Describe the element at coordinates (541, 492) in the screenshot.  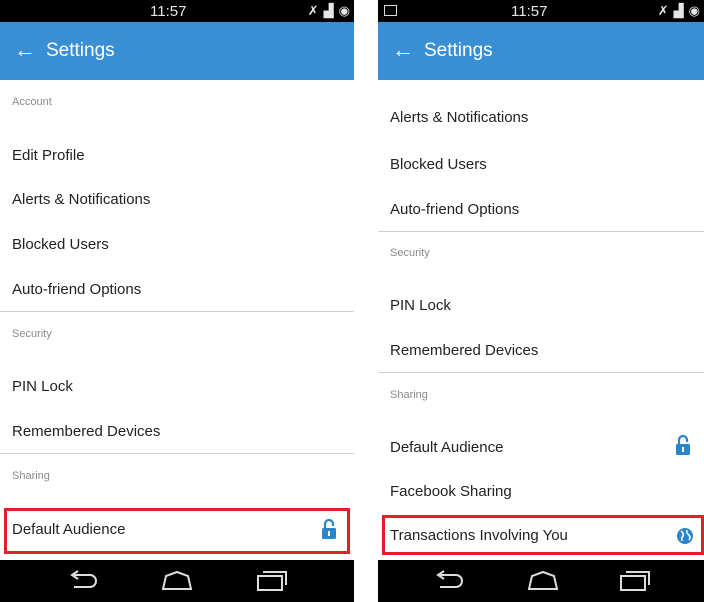
I see `settings-item-facebook-sharing: Facebook Sharing` at that location.